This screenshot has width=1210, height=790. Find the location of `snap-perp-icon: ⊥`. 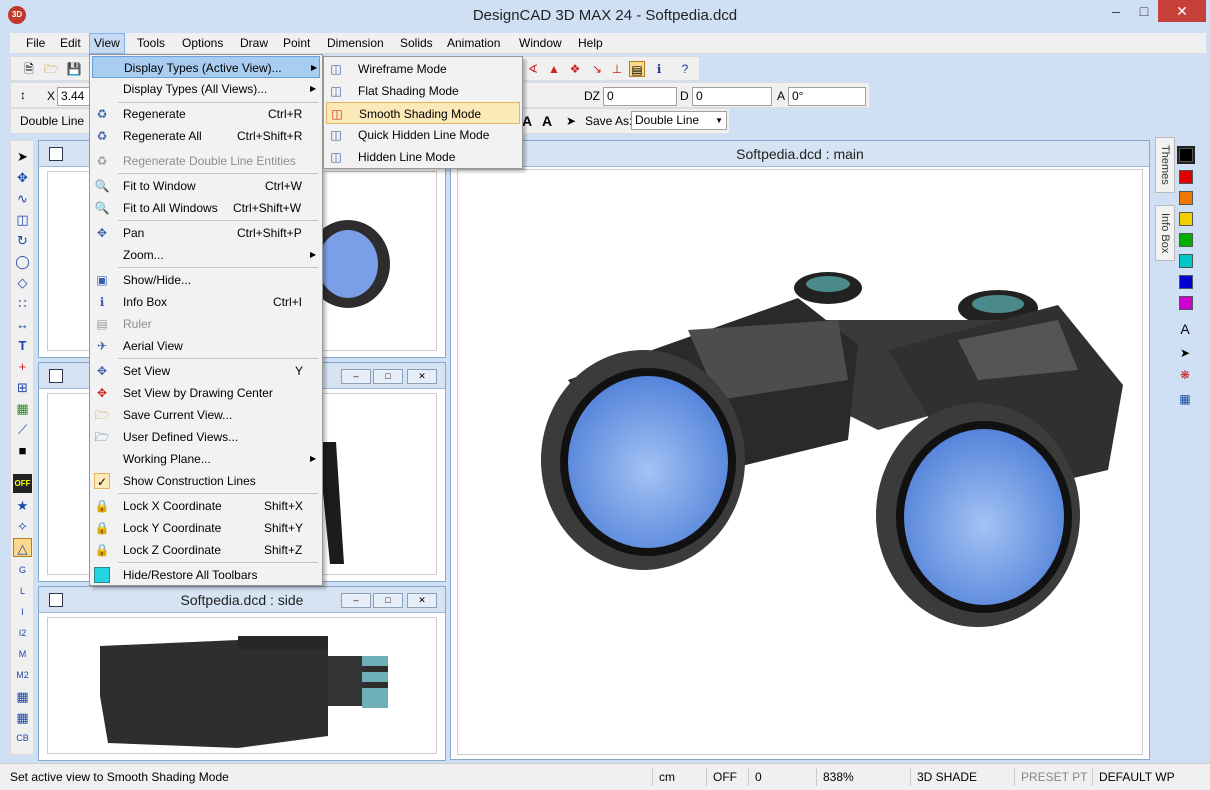

snap-perp-icon: ⊥ is located at coordinates (617, 69).